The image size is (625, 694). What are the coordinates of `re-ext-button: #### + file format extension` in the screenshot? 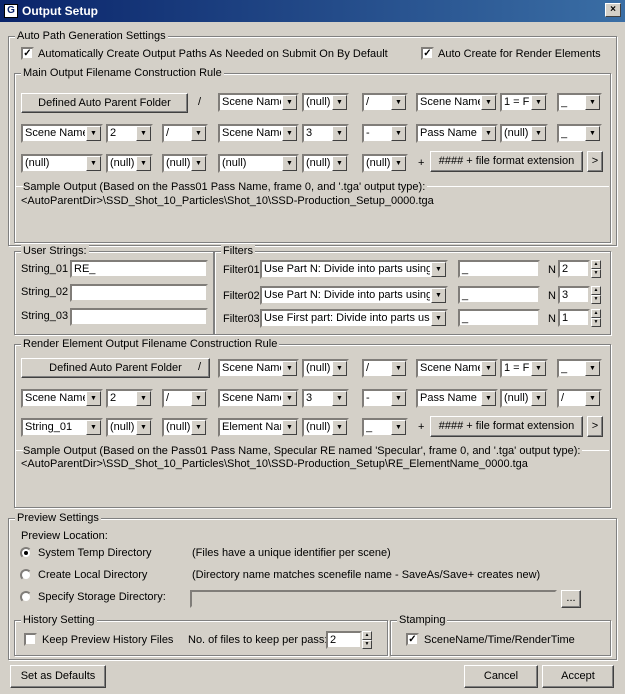 It's located at (506, 426).